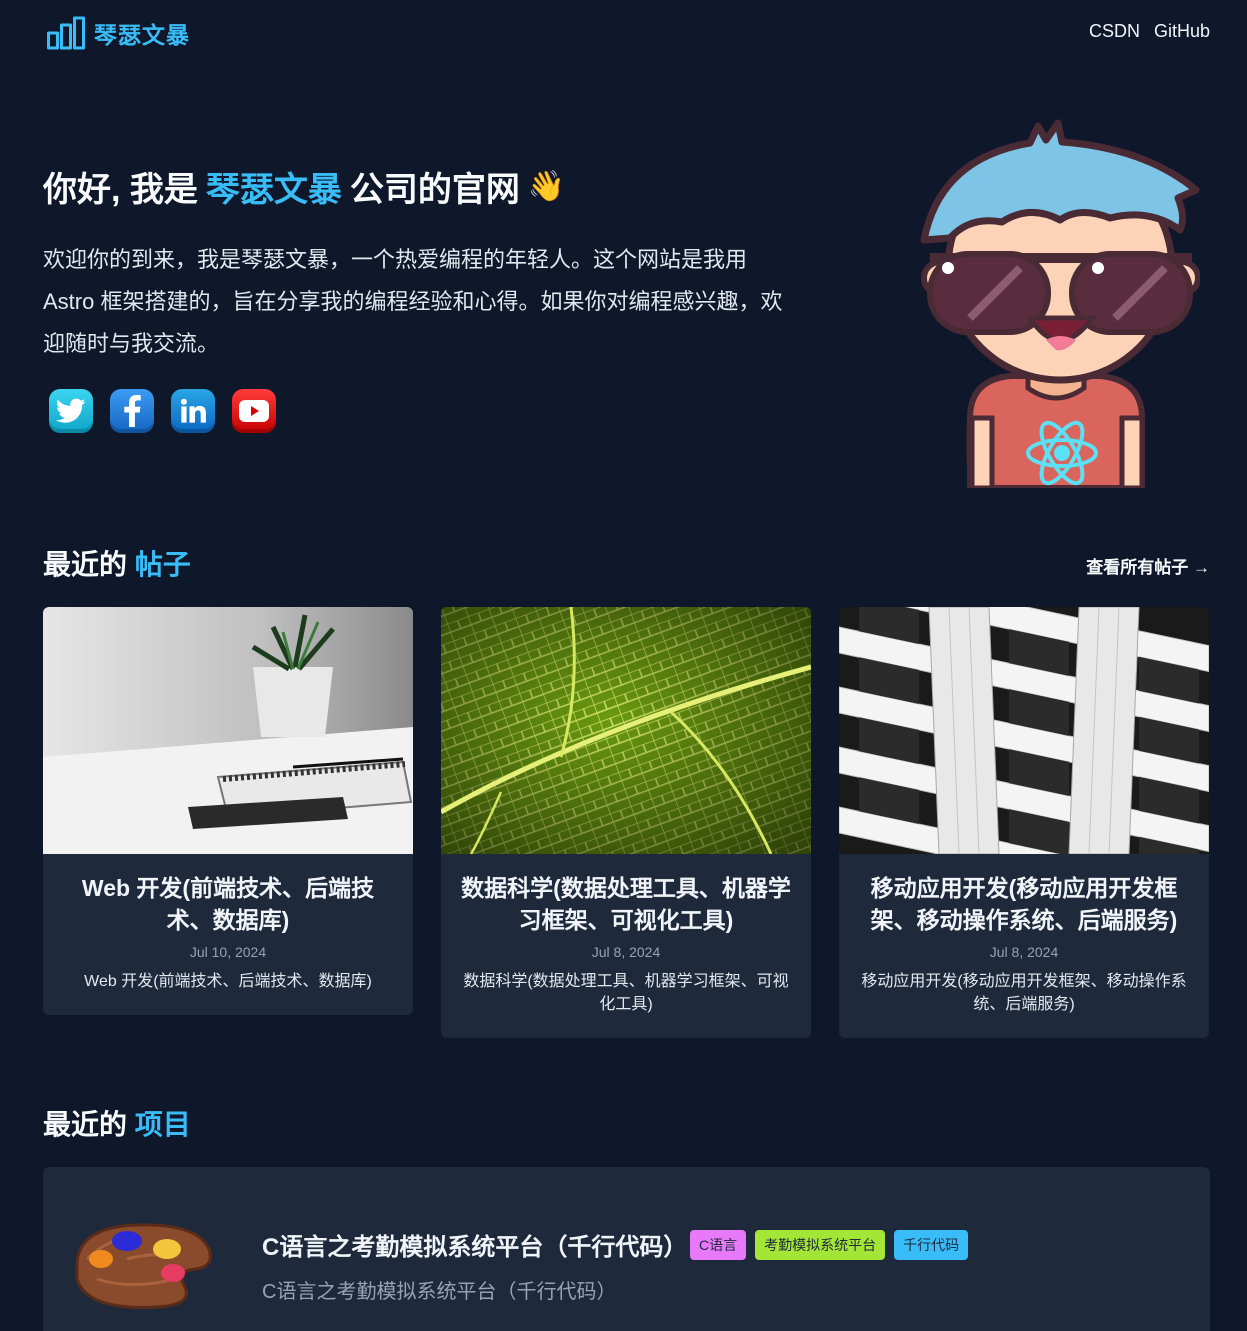  I want to click on paint-palette-icon, so click(143, 1266).